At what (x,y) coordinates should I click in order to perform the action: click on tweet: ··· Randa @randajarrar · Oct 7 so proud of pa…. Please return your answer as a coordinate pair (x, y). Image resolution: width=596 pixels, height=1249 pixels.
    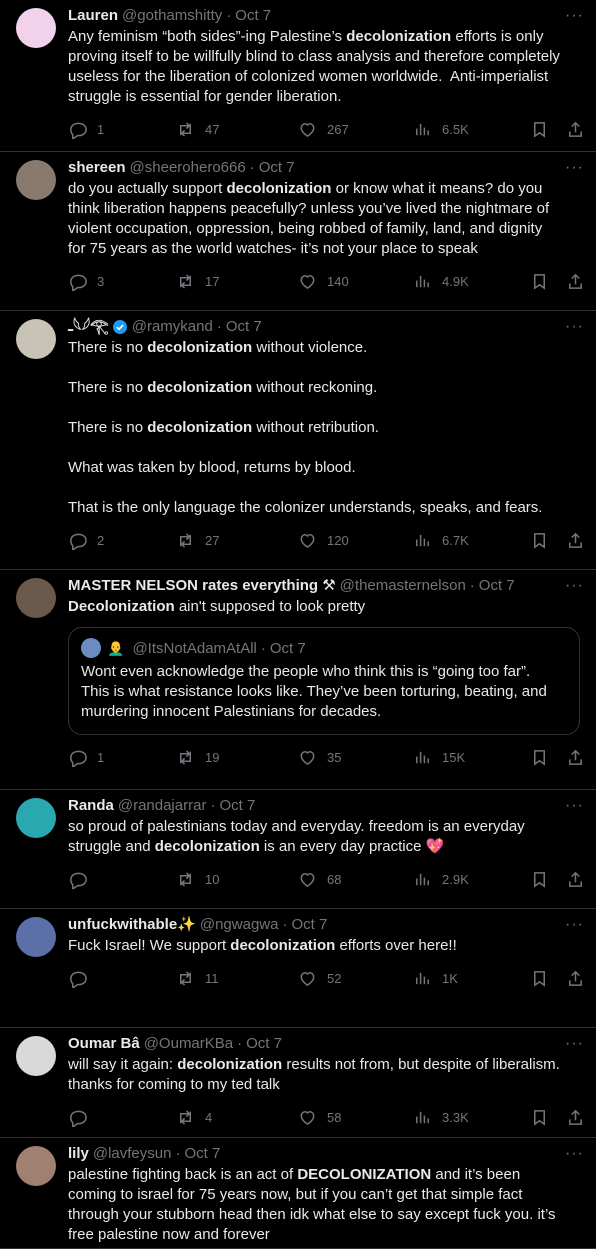
    Looking at the image, I should click on (298, 849).